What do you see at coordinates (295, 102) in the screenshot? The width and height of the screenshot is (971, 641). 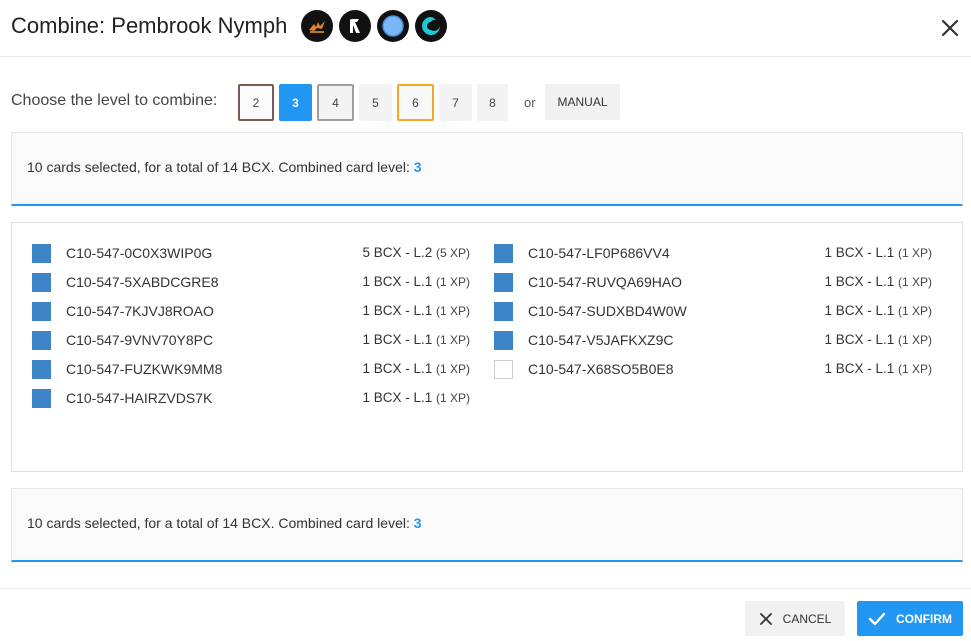 I see `level-3-button: 3` at bounding box center [295, 102].